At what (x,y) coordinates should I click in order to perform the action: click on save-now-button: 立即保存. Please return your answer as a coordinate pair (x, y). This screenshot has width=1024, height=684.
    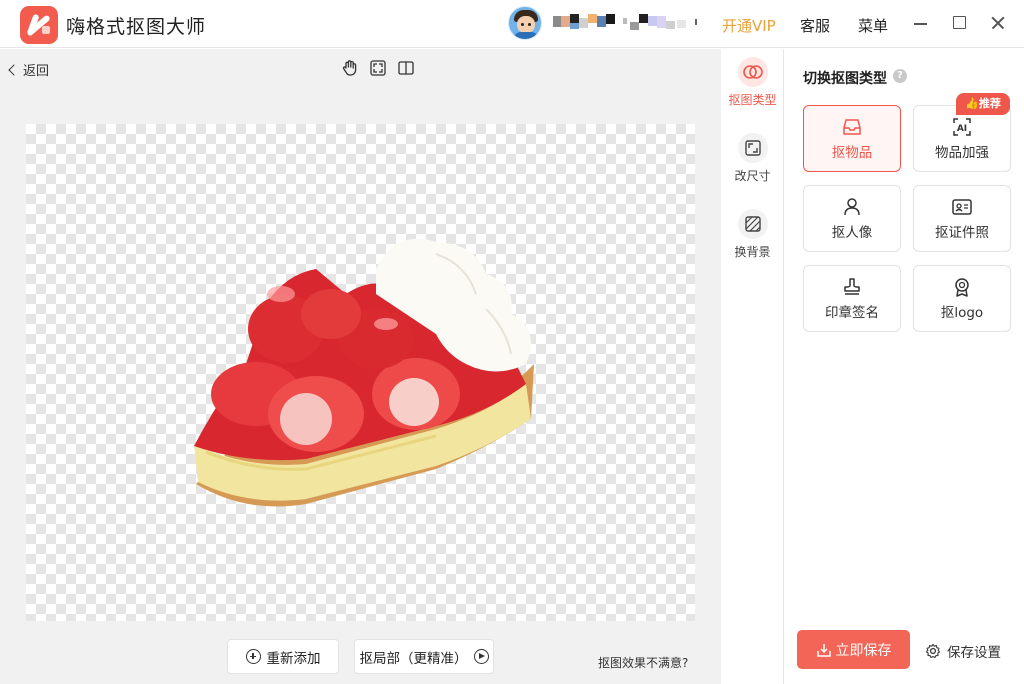
    Looking at the image, I should click on (853, 649).